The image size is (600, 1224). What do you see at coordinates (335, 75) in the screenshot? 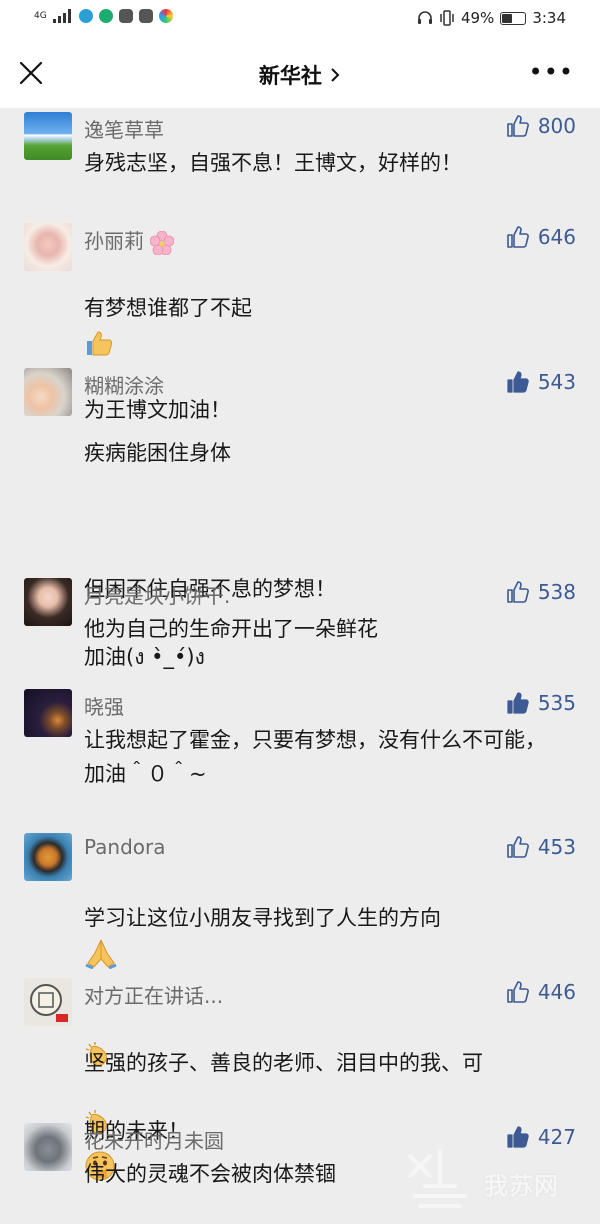
I see `chevron-right-icon` at bounding box center [335, 75].